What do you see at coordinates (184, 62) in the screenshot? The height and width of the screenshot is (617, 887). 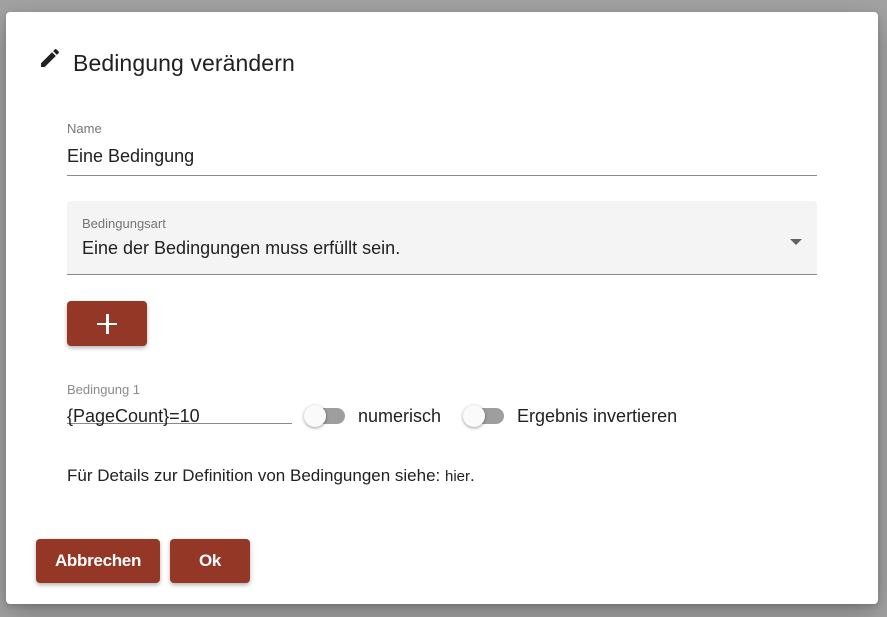 I see `dialog-title: Bedingung verändern` at bounding box center [184, 62].